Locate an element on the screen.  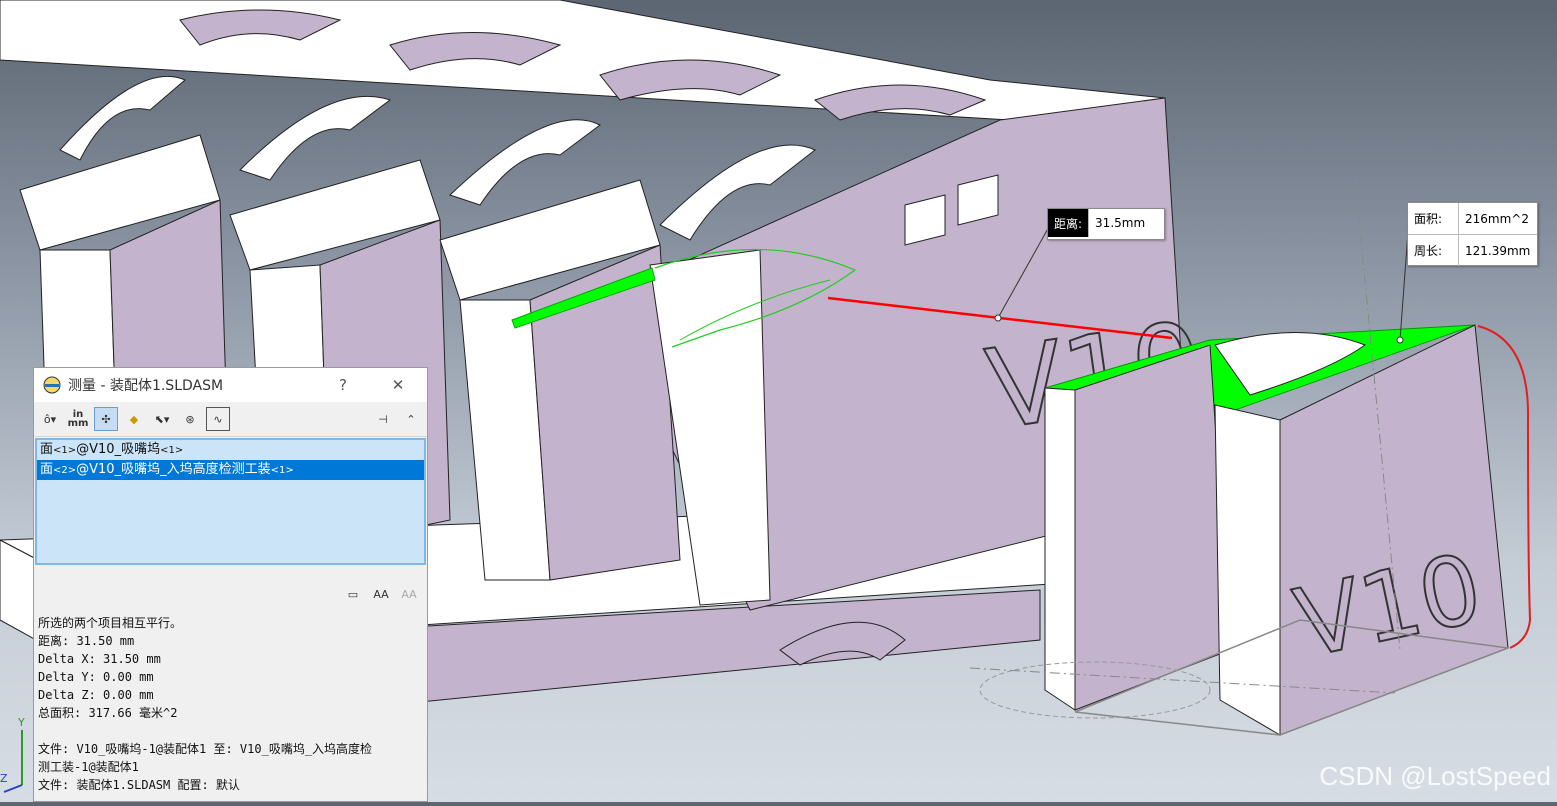
watermark: CSDN @LostSpeed is located at coordinates (1435, 776).